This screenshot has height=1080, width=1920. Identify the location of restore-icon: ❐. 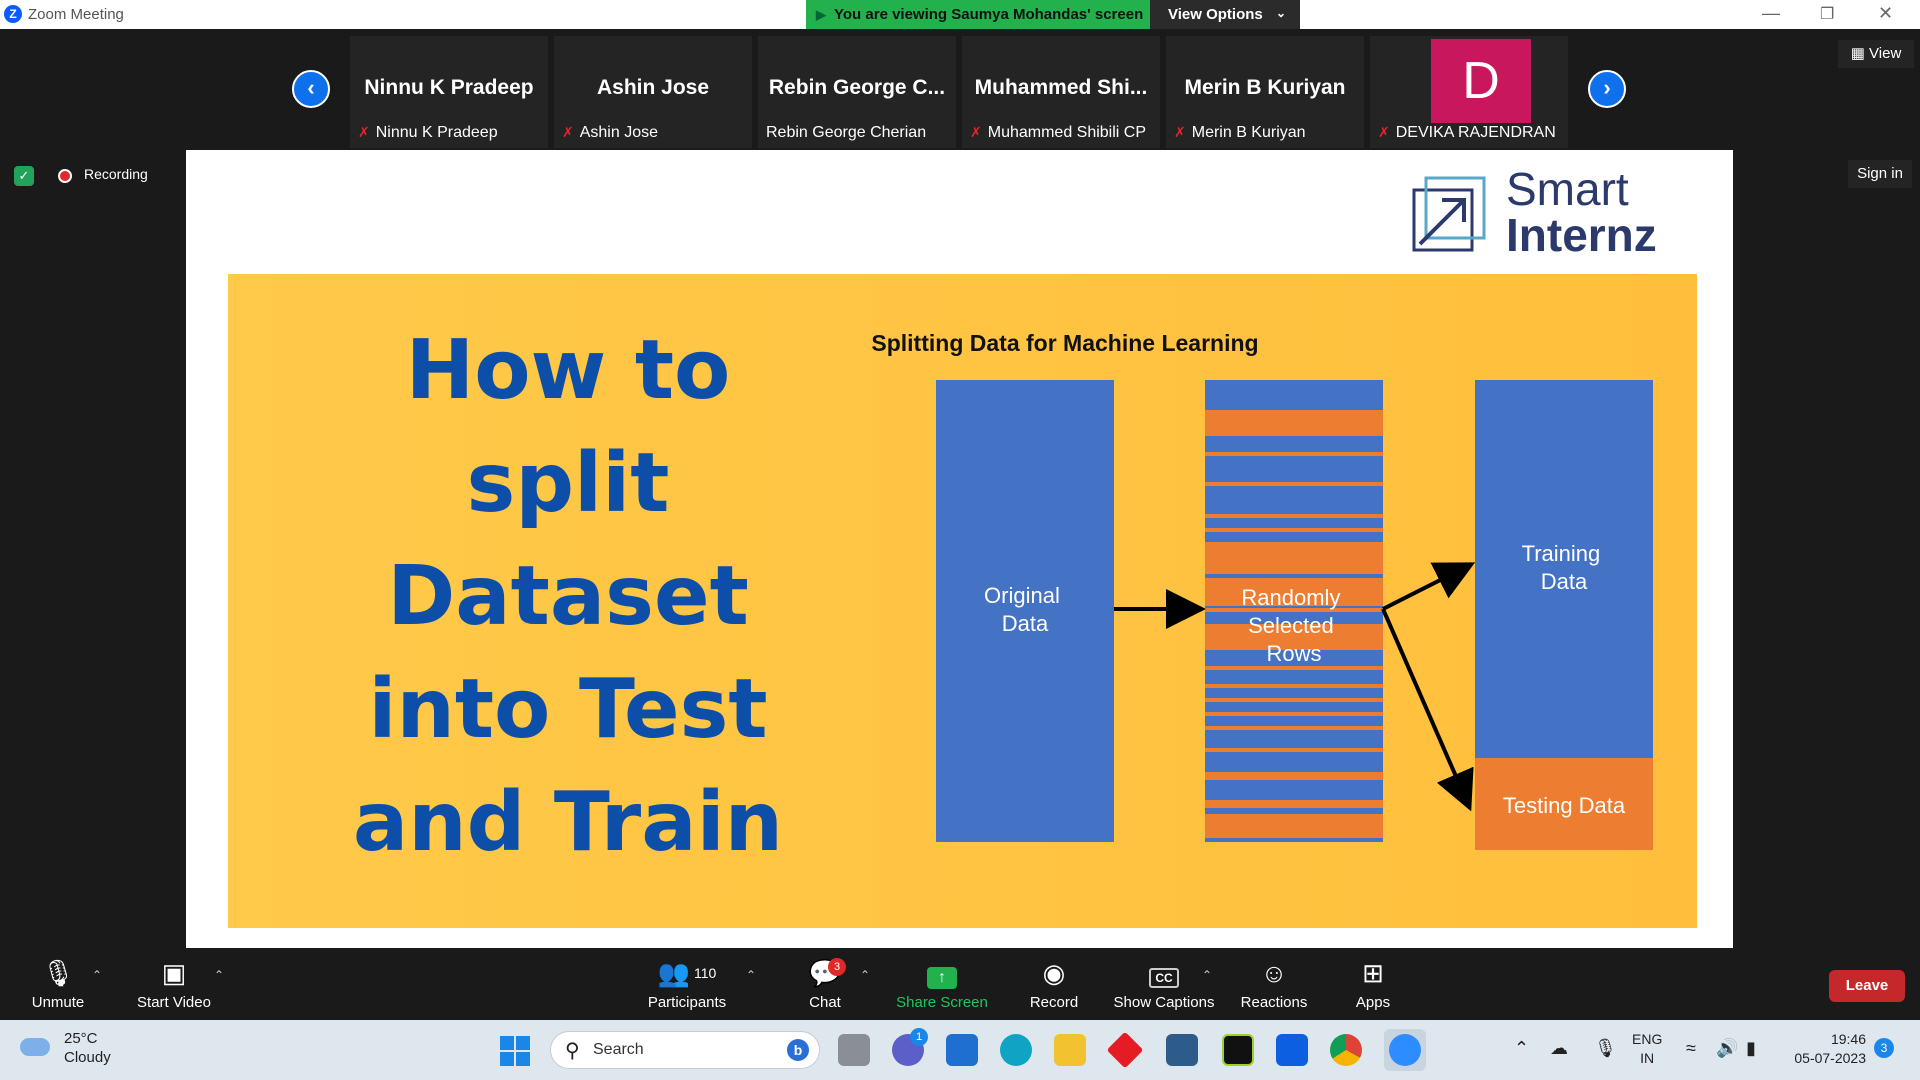
(1827, 14).